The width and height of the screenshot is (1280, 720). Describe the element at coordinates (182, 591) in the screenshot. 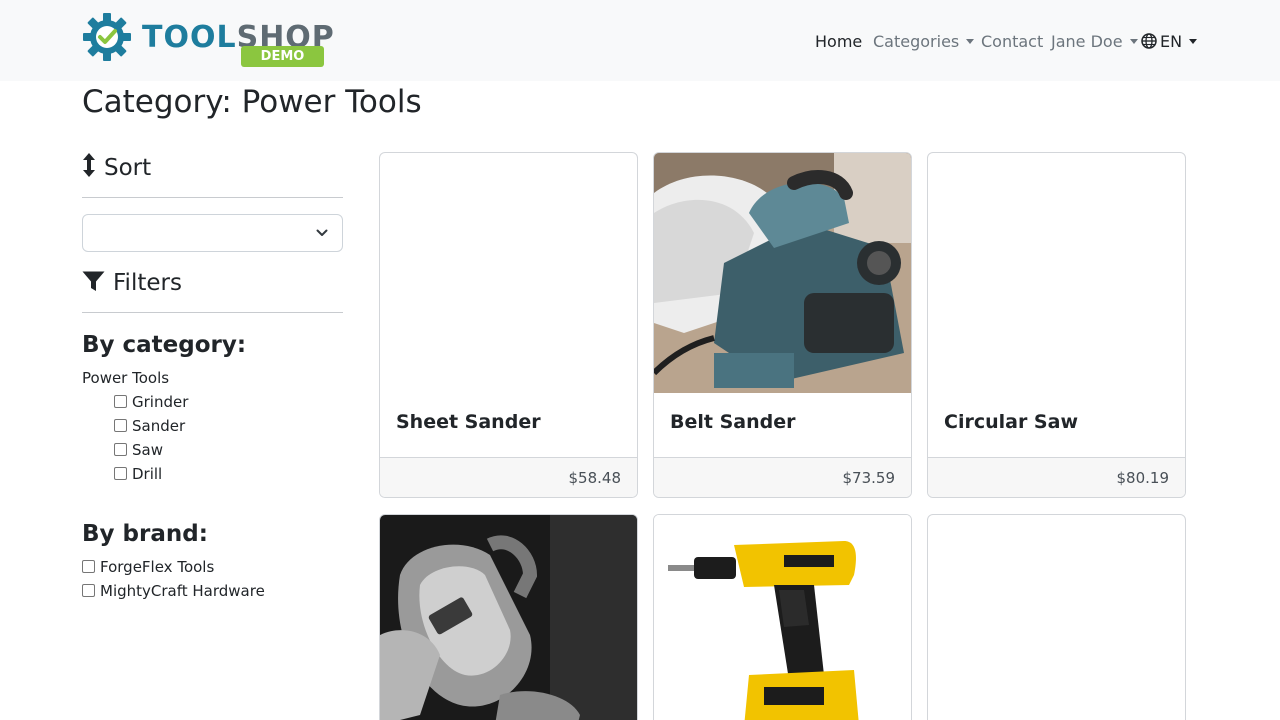

I see `filter-label: MightyCraft Hardware` at that location.